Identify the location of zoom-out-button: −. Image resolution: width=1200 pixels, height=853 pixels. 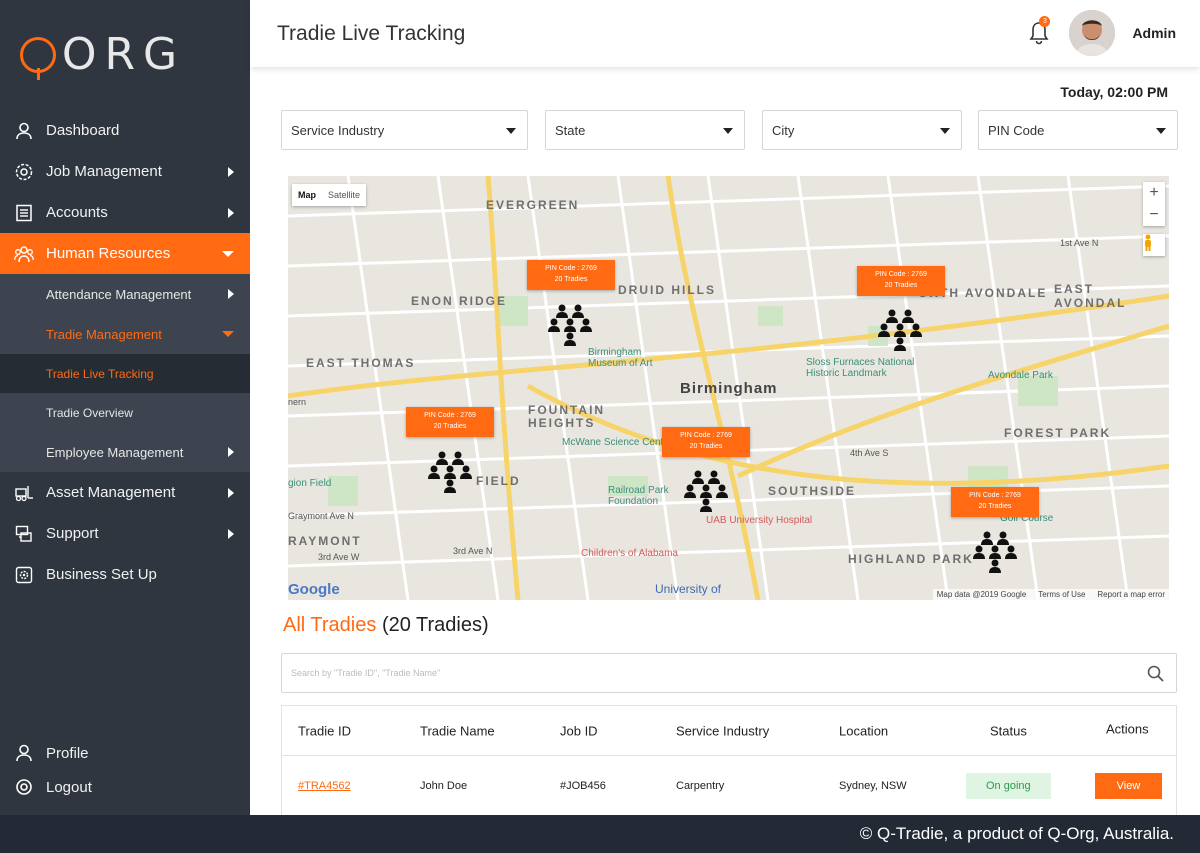
(1154, 215).